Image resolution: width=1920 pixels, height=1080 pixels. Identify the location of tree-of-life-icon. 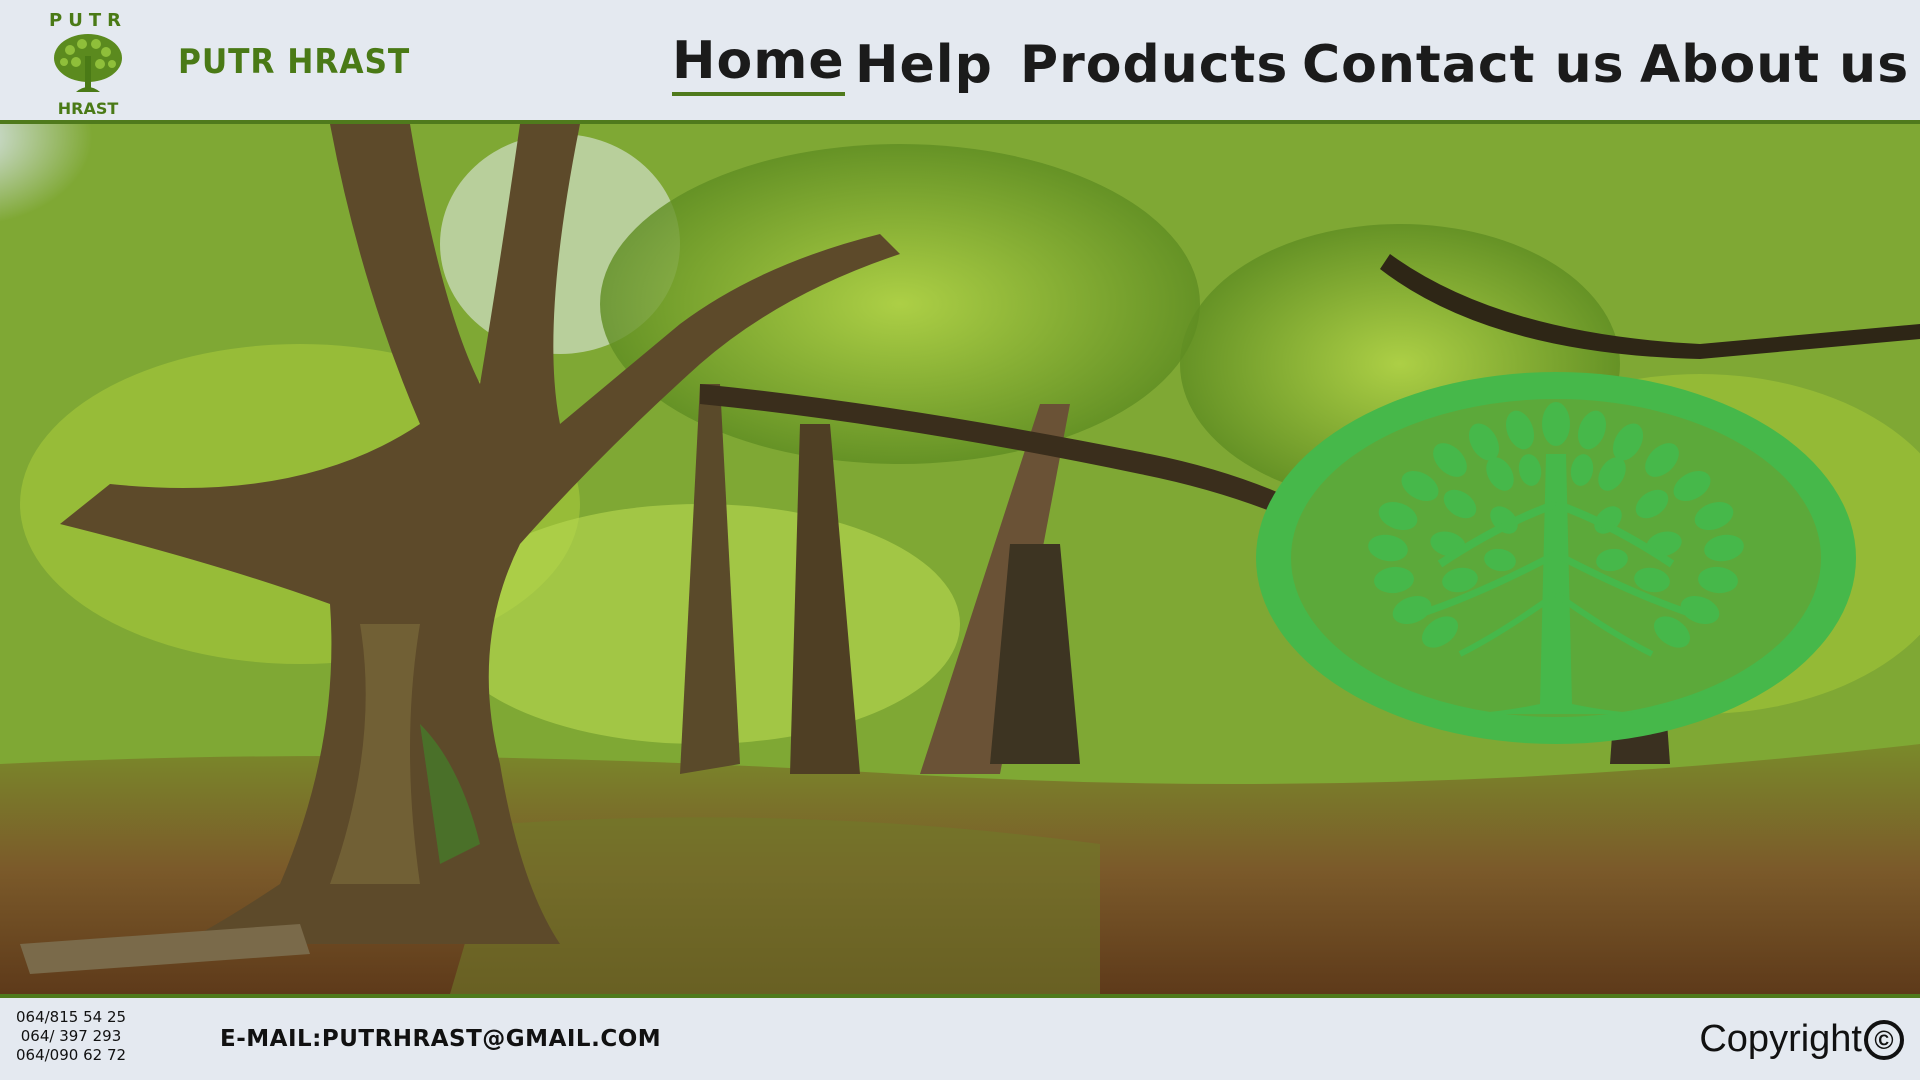
(1556, 558).